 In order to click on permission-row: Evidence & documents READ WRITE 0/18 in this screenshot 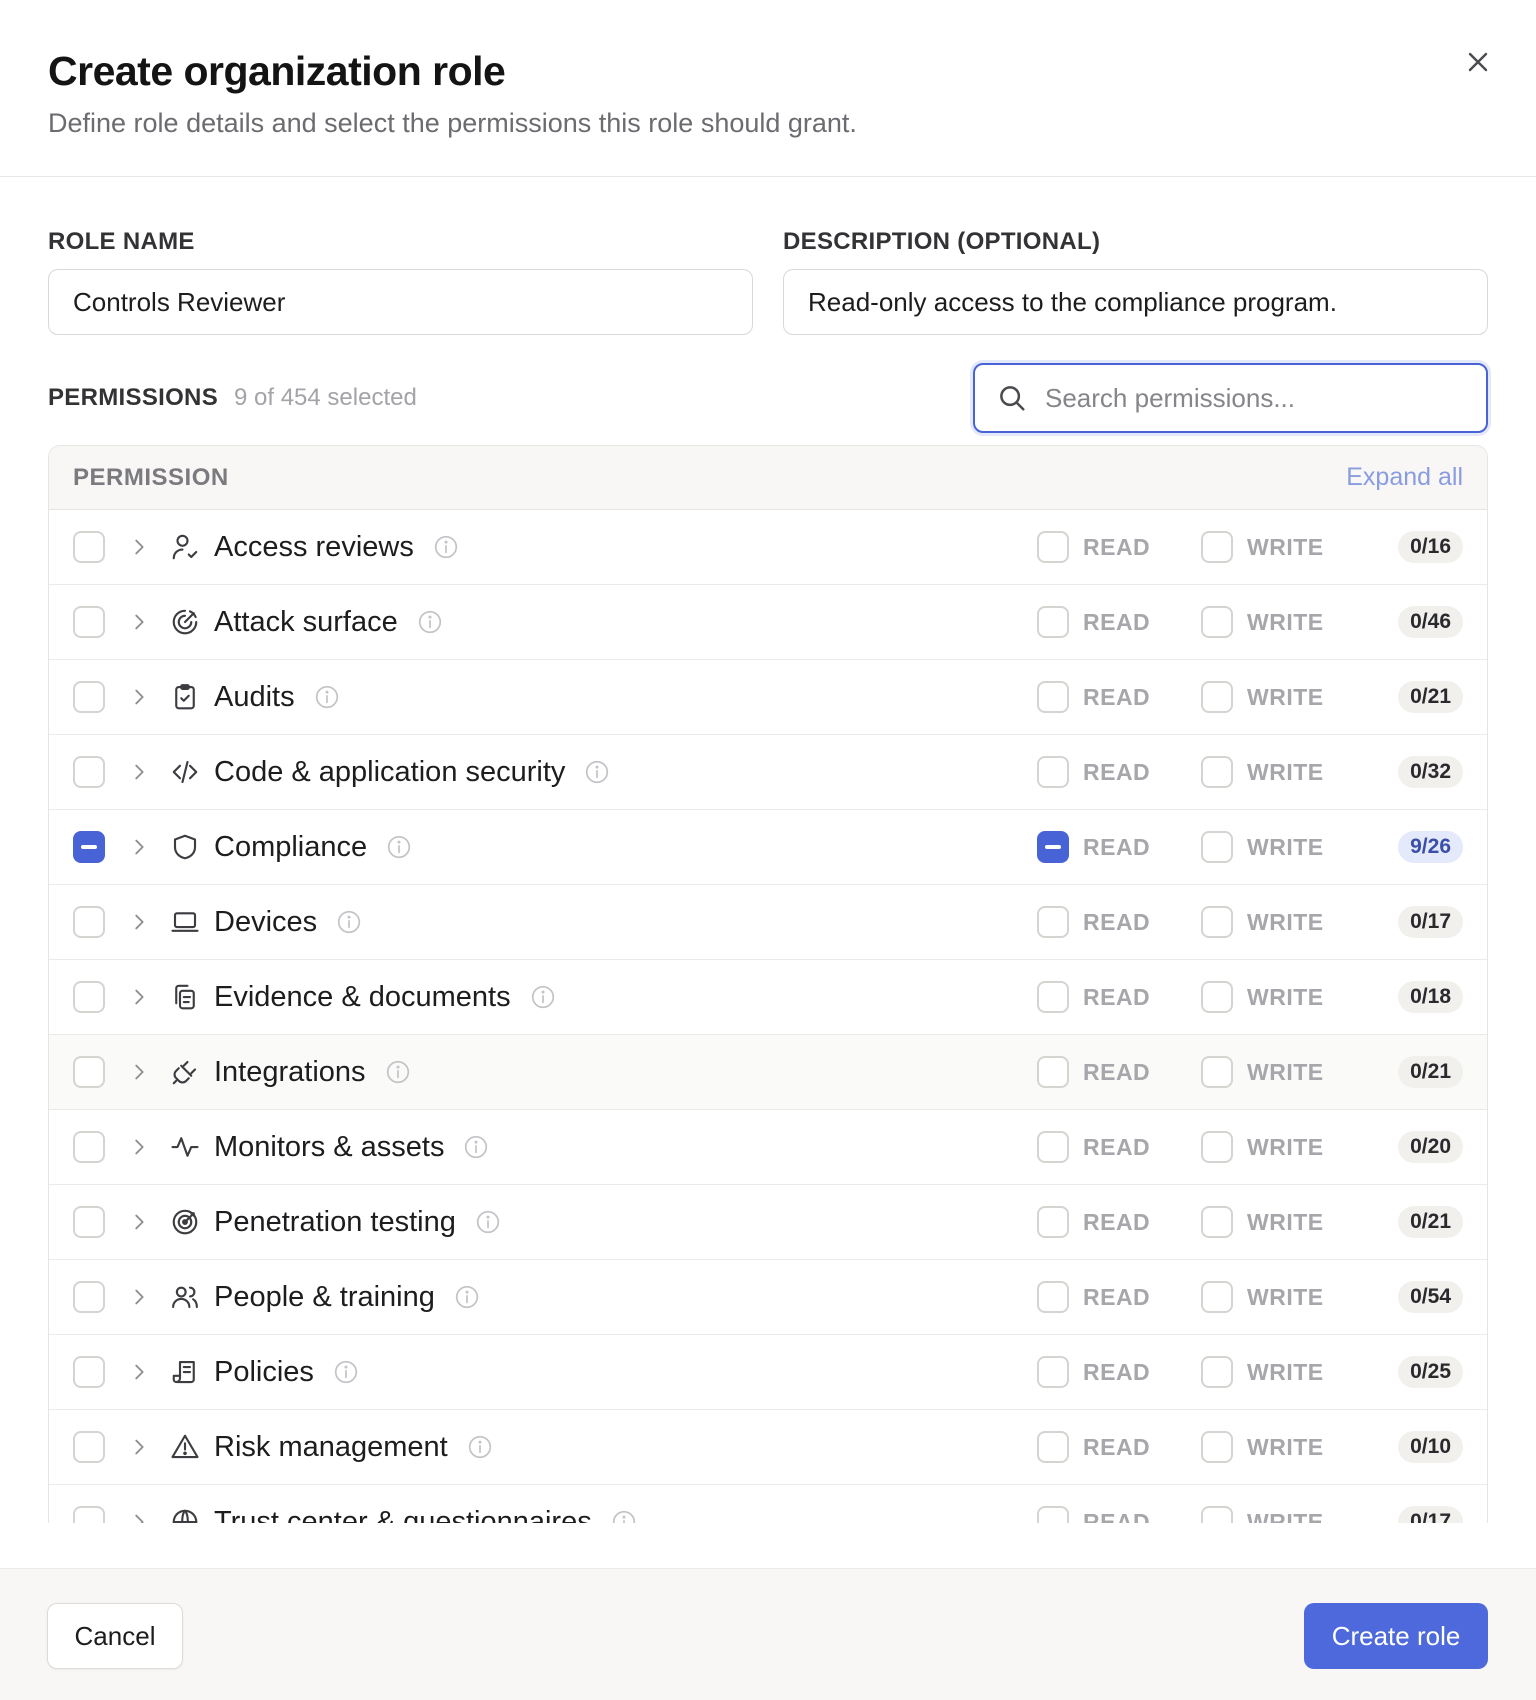, I will do `click(768, 997)`.